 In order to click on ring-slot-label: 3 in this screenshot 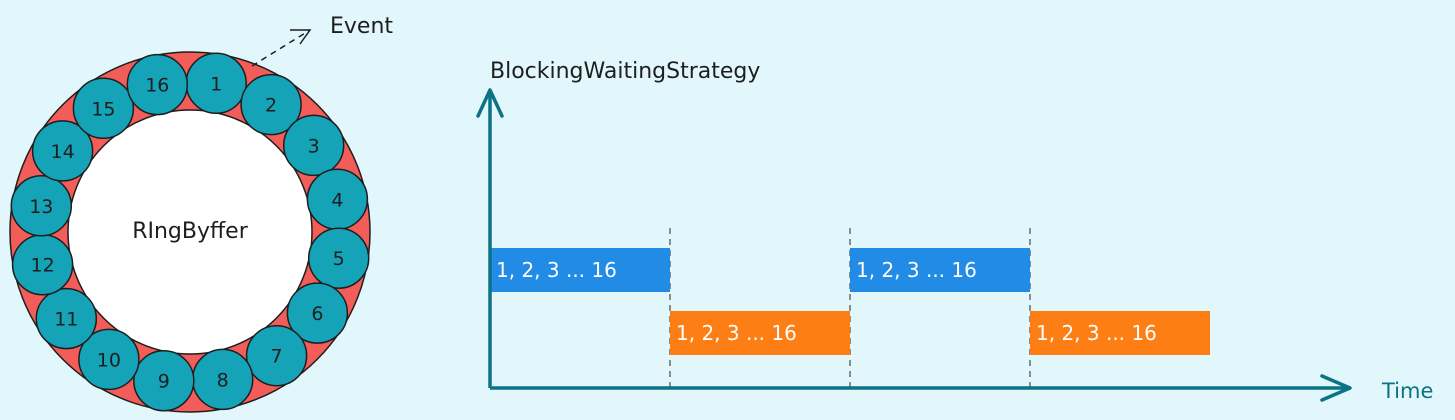, I will do `click(314, 146)`.